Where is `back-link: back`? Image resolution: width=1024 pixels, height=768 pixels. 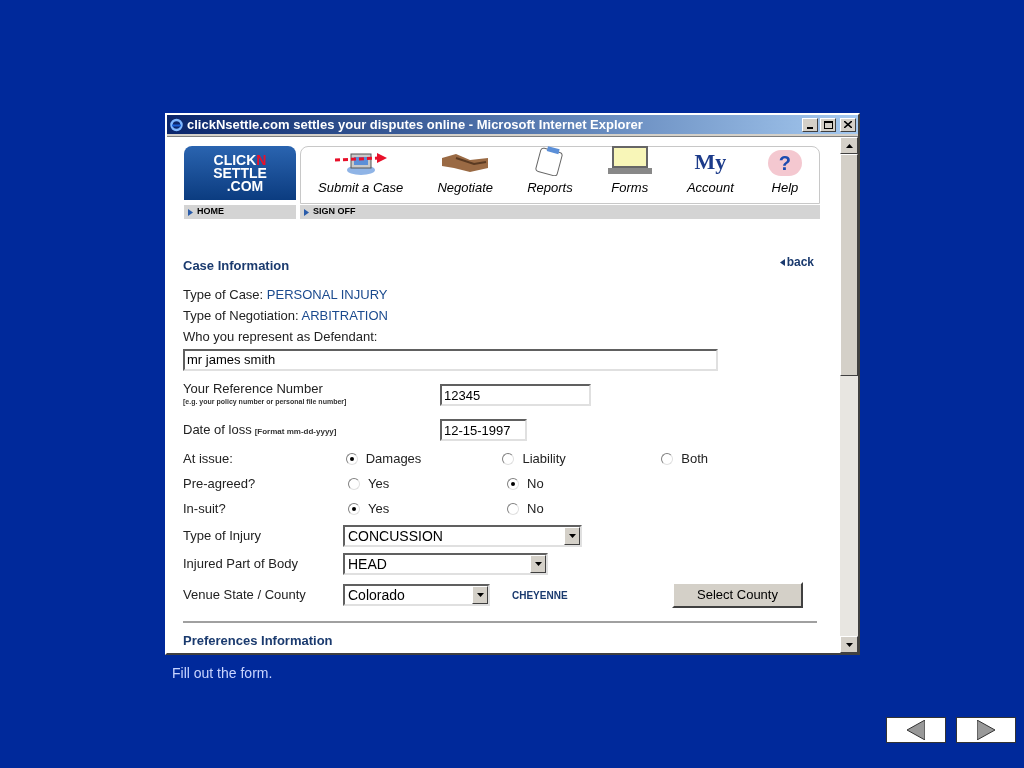
back-link: back is located at coordinates (796, 262).